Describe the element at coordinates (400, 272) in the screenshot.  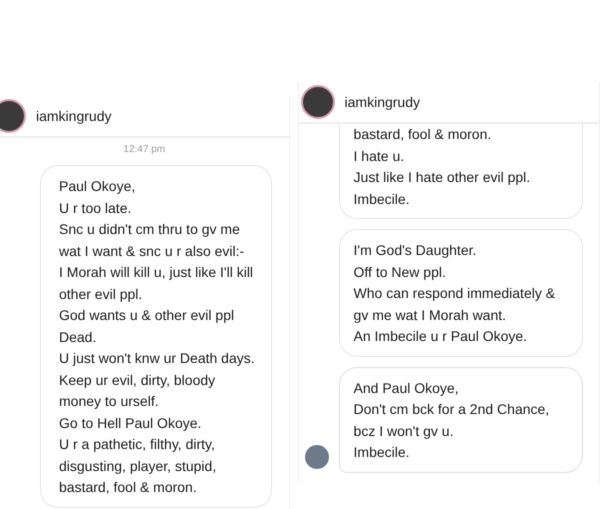
I see `message-text: Off to New ppl.` at that location.